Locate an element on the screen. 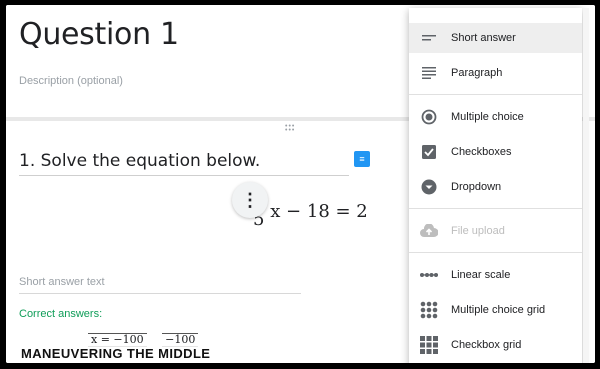 The image size is (600, 369). menu-scrollbar is located at coordinates (586, 185).